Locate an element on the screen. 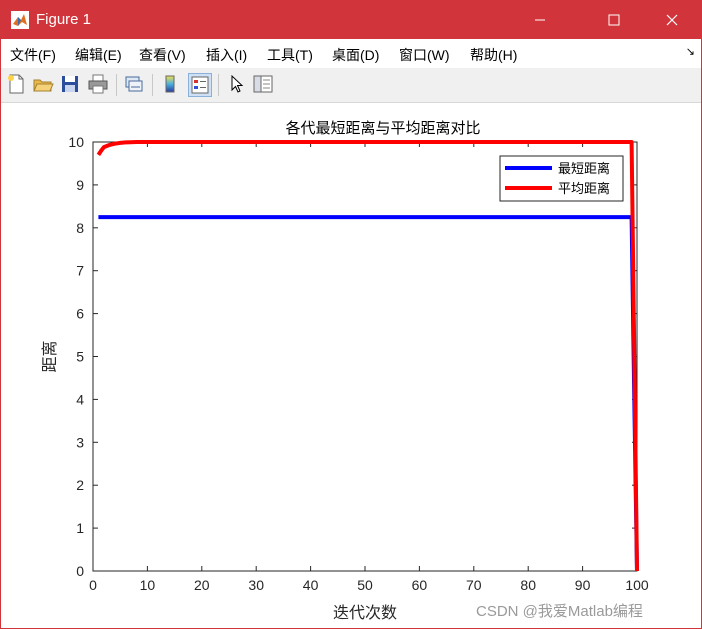 The width and height of the screenshot is (702, 629). close-button is located at coordinates (672, 20).